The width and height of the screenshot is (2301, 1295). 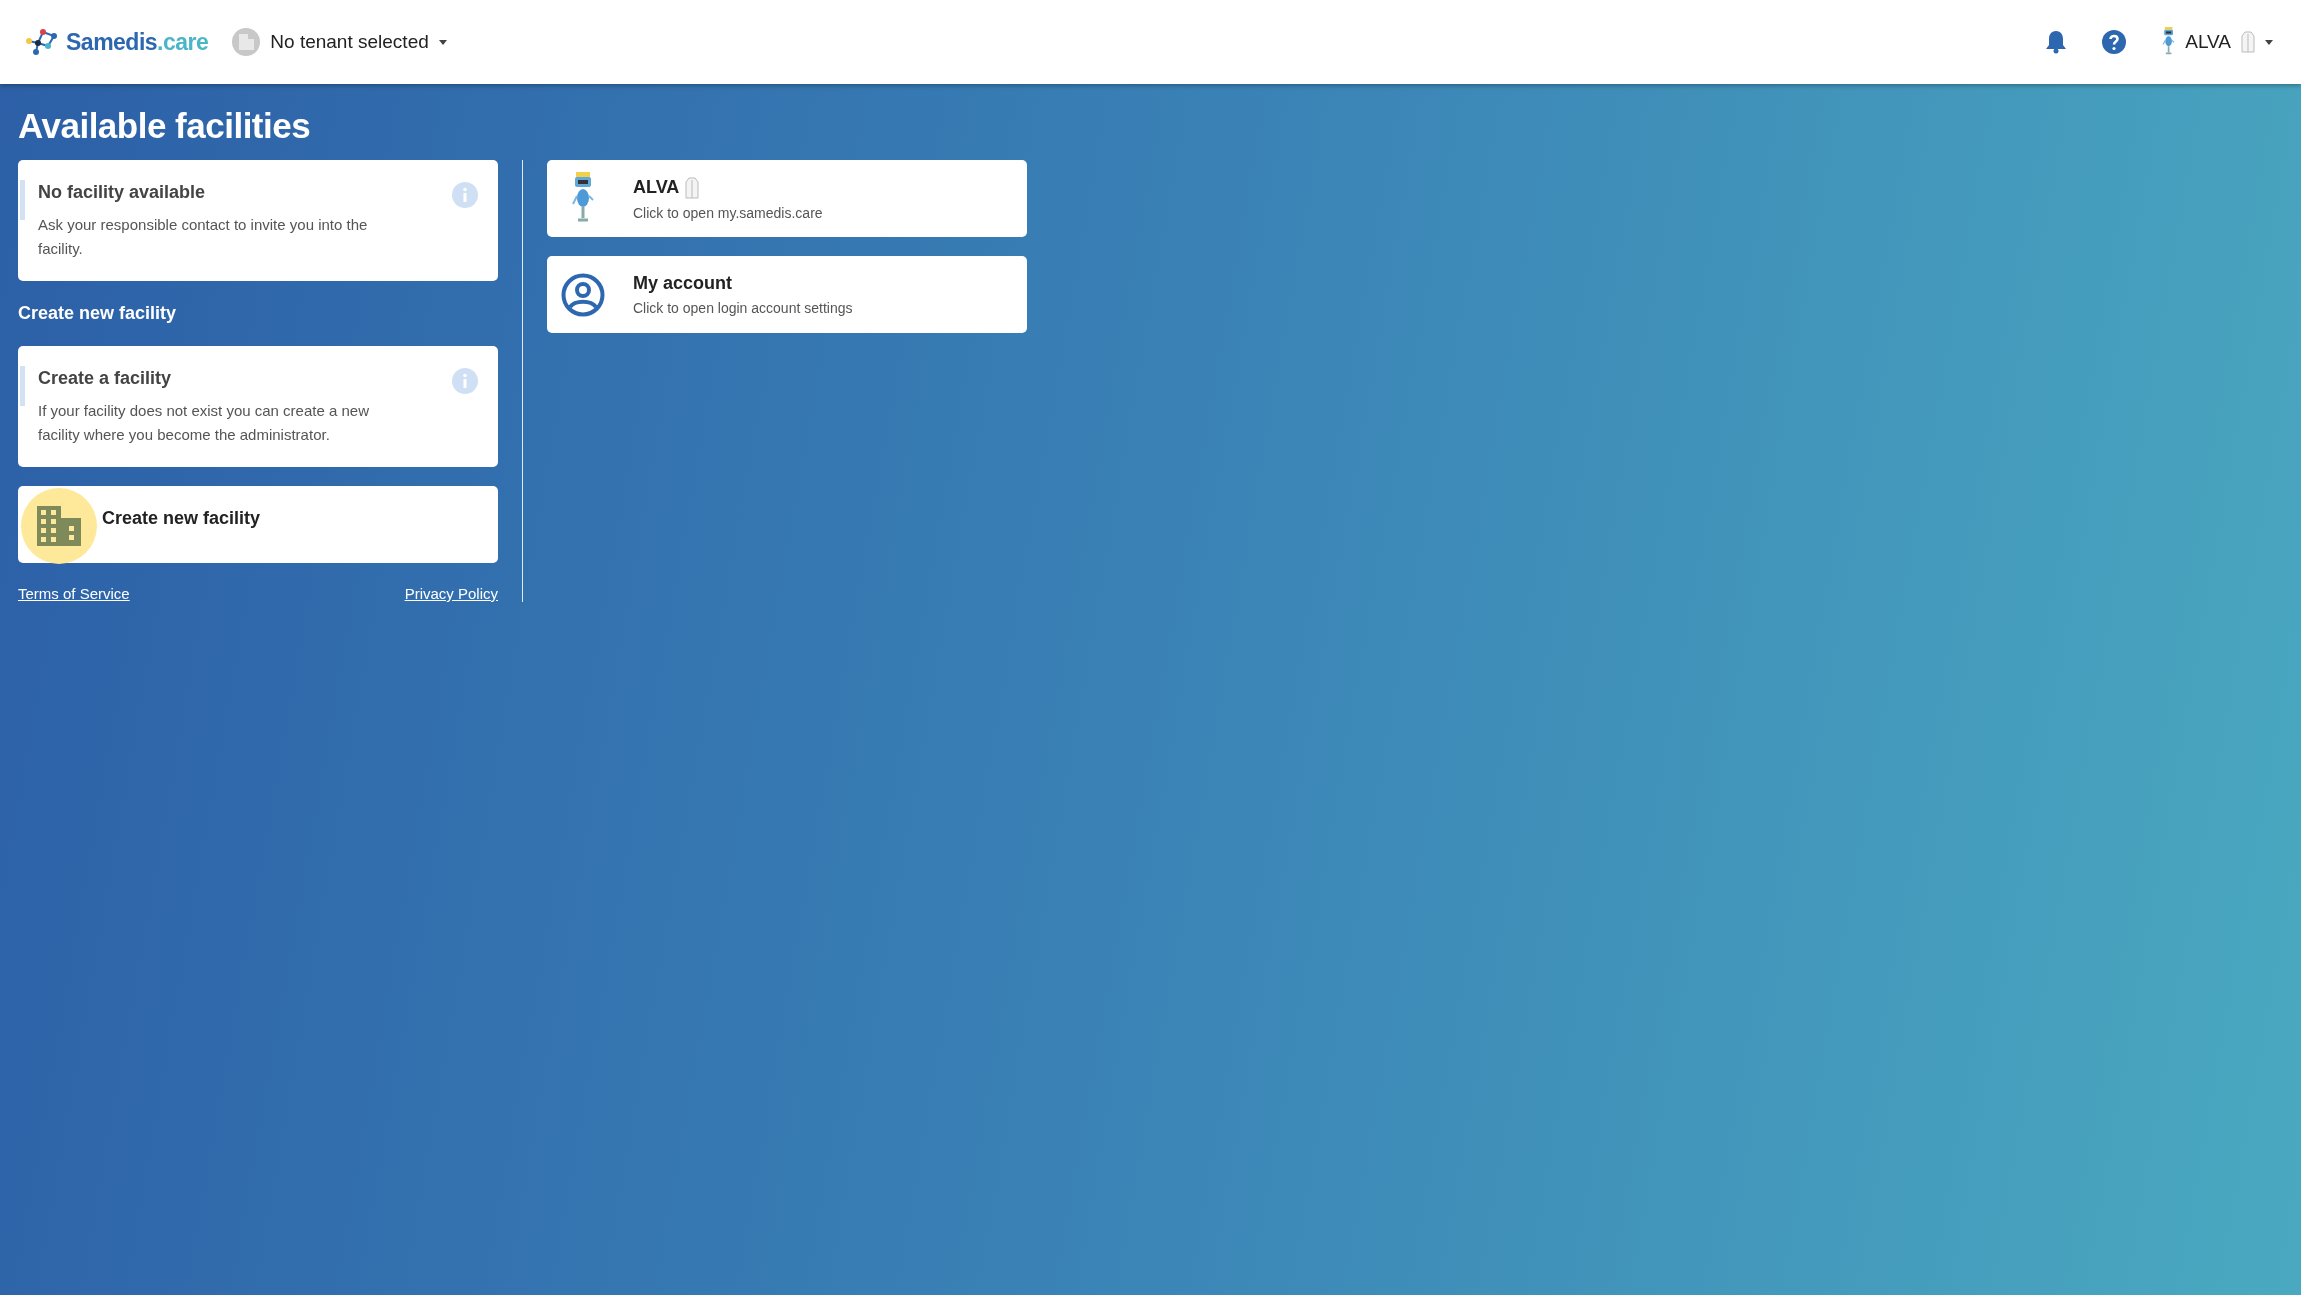 I want to click on notice-title: No facility available, so click(x=122, y=192).